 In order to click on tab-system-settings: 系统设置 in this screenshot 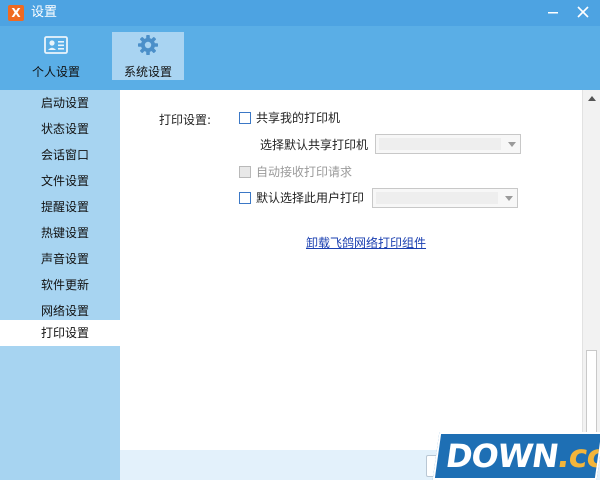, I will do `click(148, 56)`.